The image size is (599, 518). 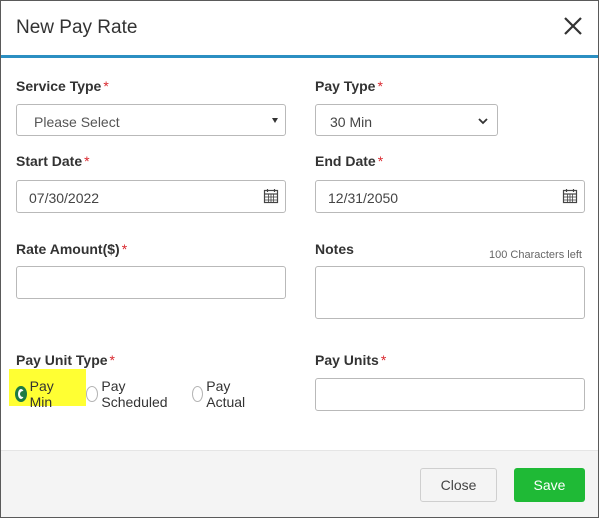 I want to click on pay-unit-type-label: Pay Unit Type *, so click(x=65, y=360).